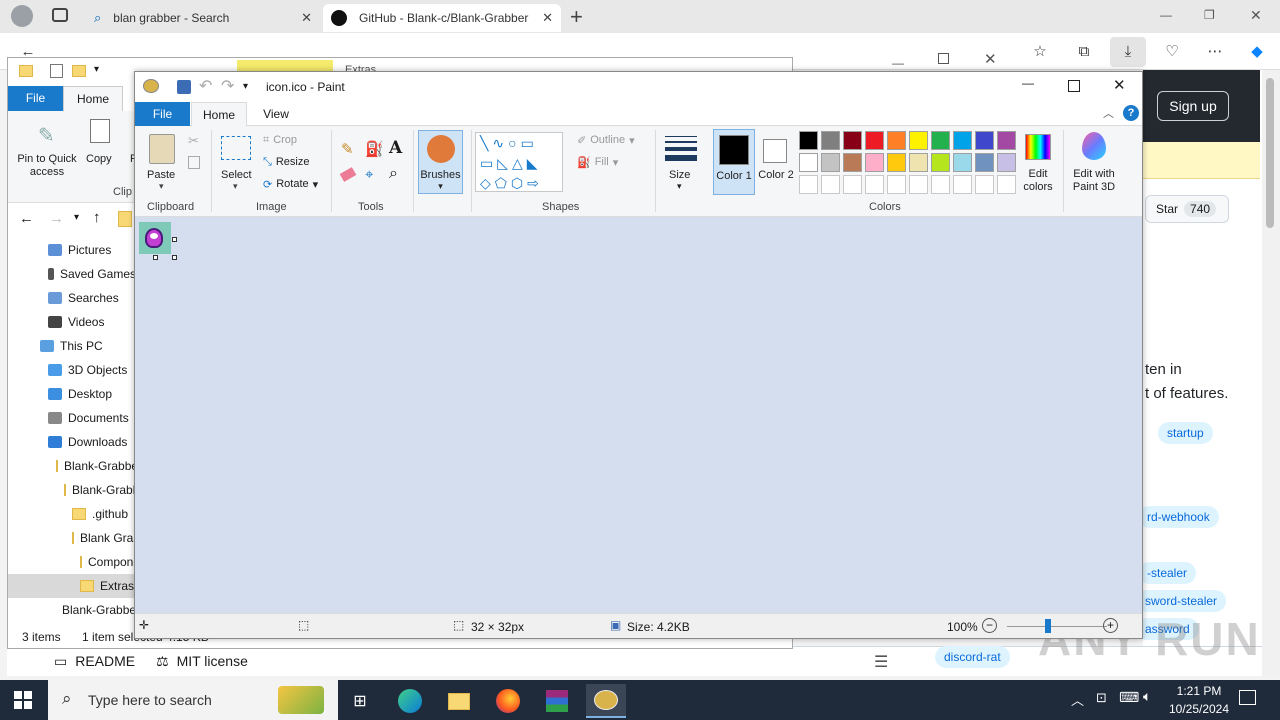 This screenshot has width=1280, height=720. Describe the element at coordinates (1185, 433) in the screenshot. I see `topic-tag: startup` at that location.